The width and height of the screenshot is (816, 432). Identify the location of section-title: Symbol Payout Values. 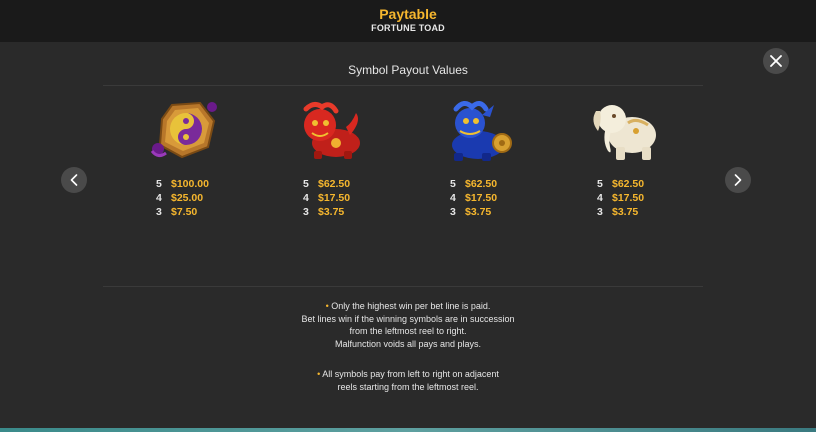
(408, 70).